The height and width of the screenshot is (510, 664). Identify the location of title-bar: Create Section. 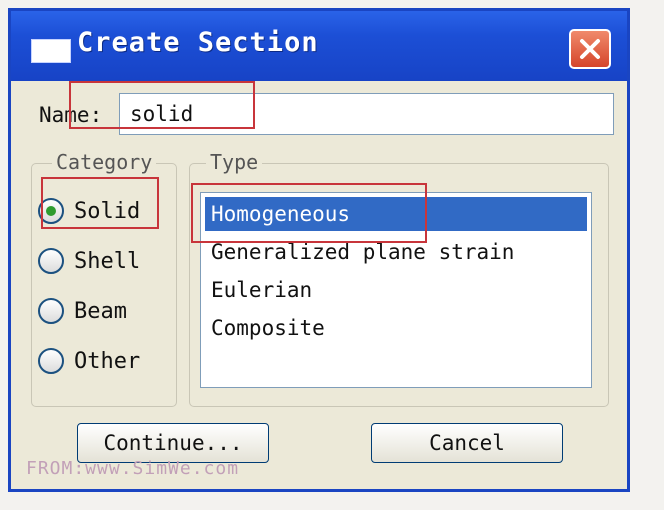
(319, 46).